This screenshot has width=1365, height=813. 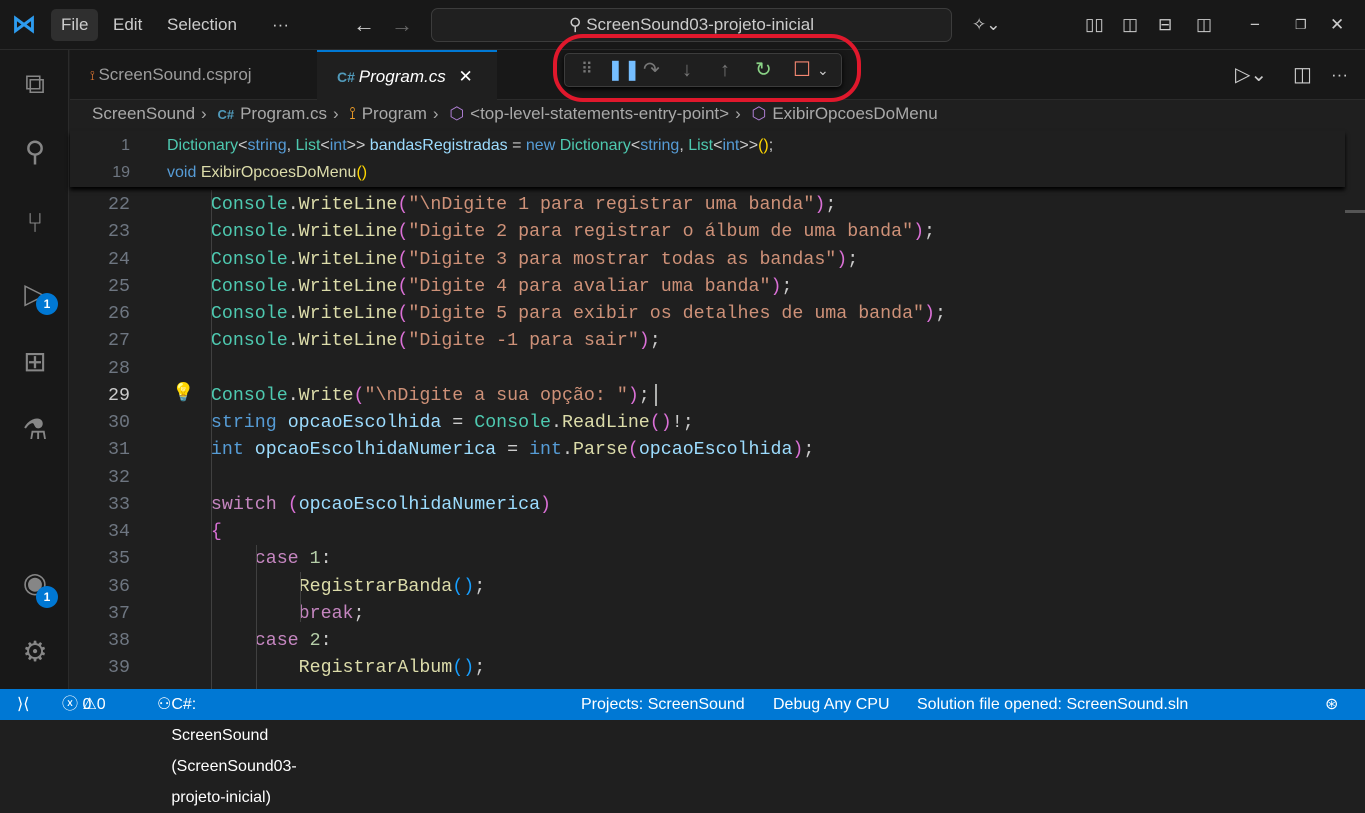 What do you see at coordinates (143, 113) in the screenshot?
I see `crumb-folder: ScreenSound` at bounding box center [143, 113].